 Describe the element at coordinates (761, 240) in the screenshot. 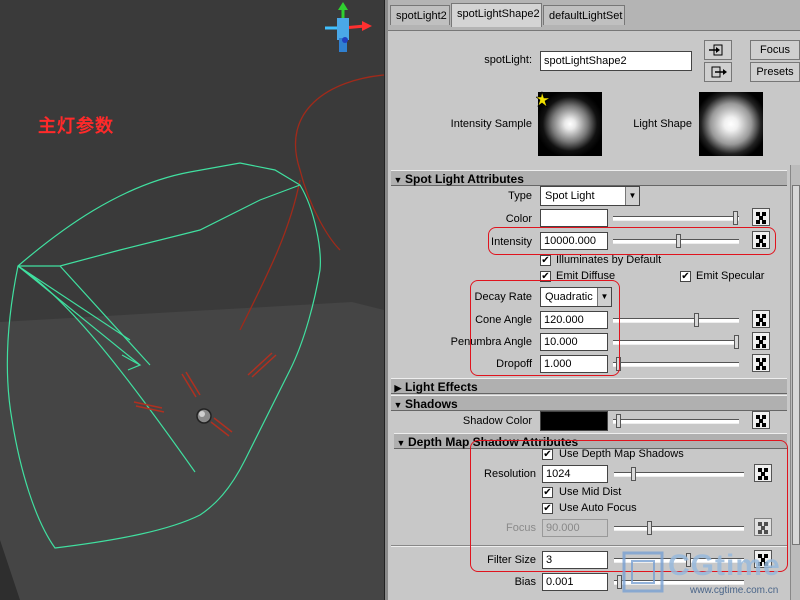

I see `intensity-map-button` at that location.